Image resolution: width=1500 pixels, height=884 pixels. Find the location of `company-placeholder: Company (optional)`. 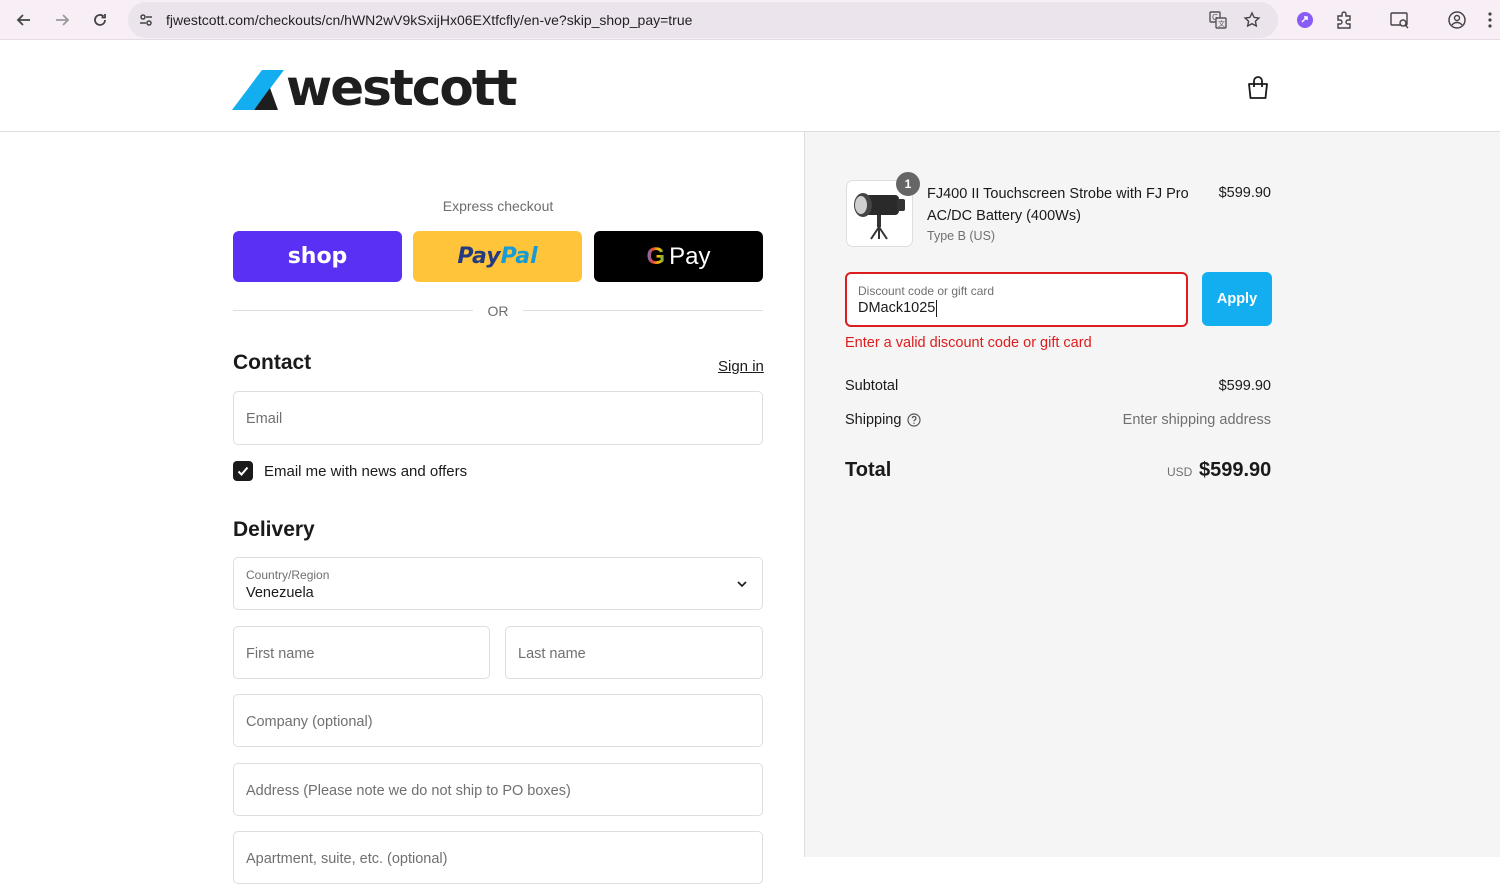

company-placeholder: Company (optional) is located at coordinates (309, 722).